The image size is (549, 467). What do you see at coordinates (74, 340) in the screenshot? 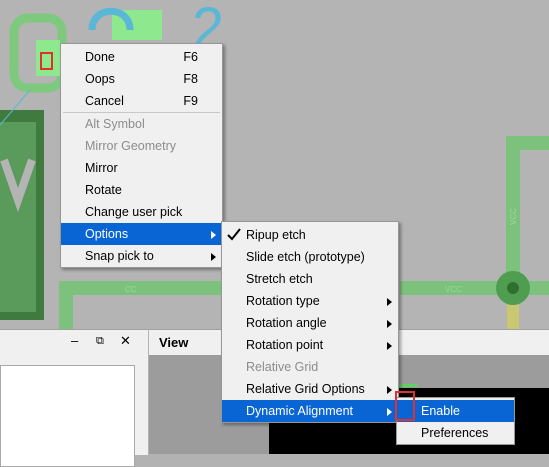
I see `minimize-button: –` at bounding box center [74, 340].